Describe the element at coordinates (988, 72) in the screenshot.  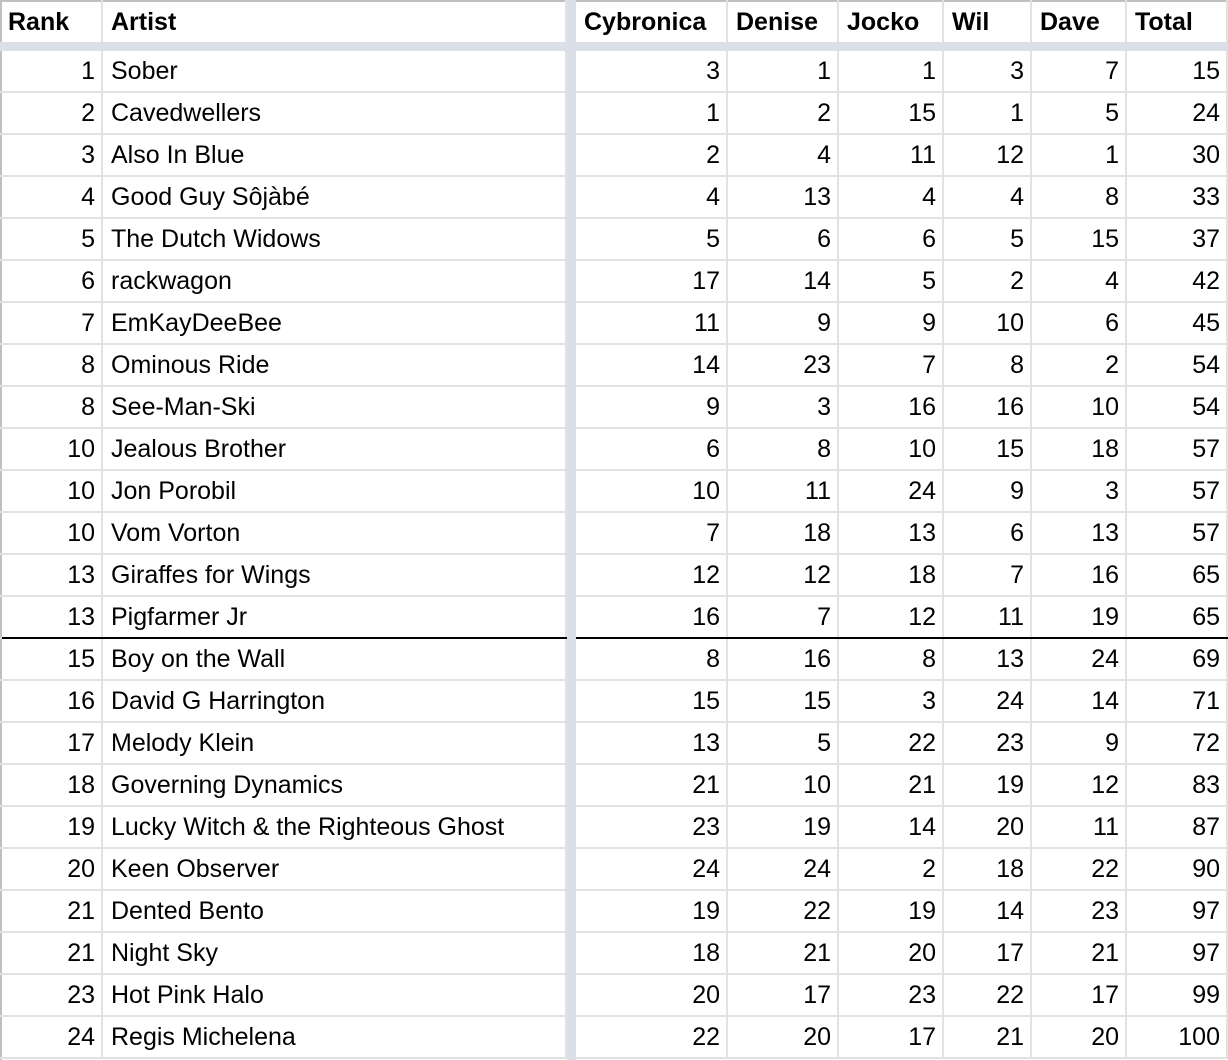
I see `cell-wil: 3` at that location.